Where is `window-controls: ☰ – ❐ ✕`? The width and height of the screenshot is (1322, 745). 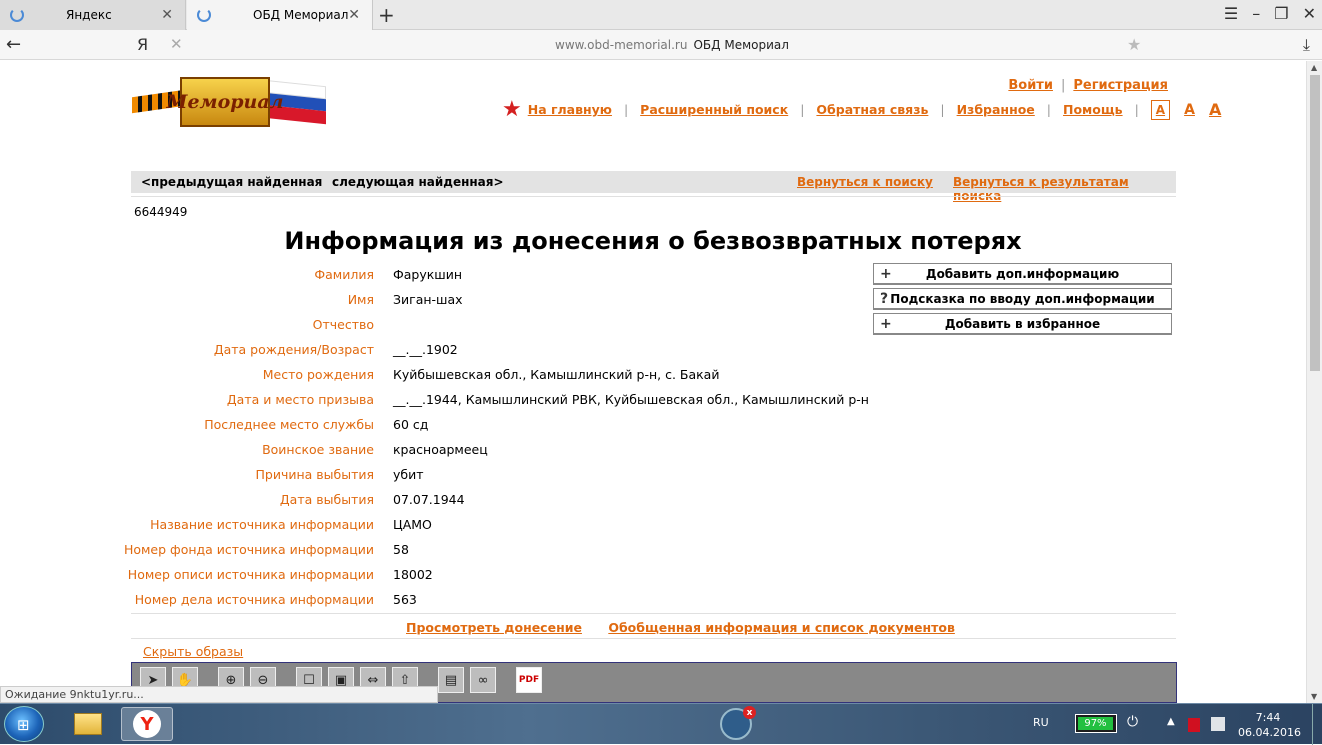 window-controls: ☰ – ❐ ✕ is located at coordinates (1270, 13).